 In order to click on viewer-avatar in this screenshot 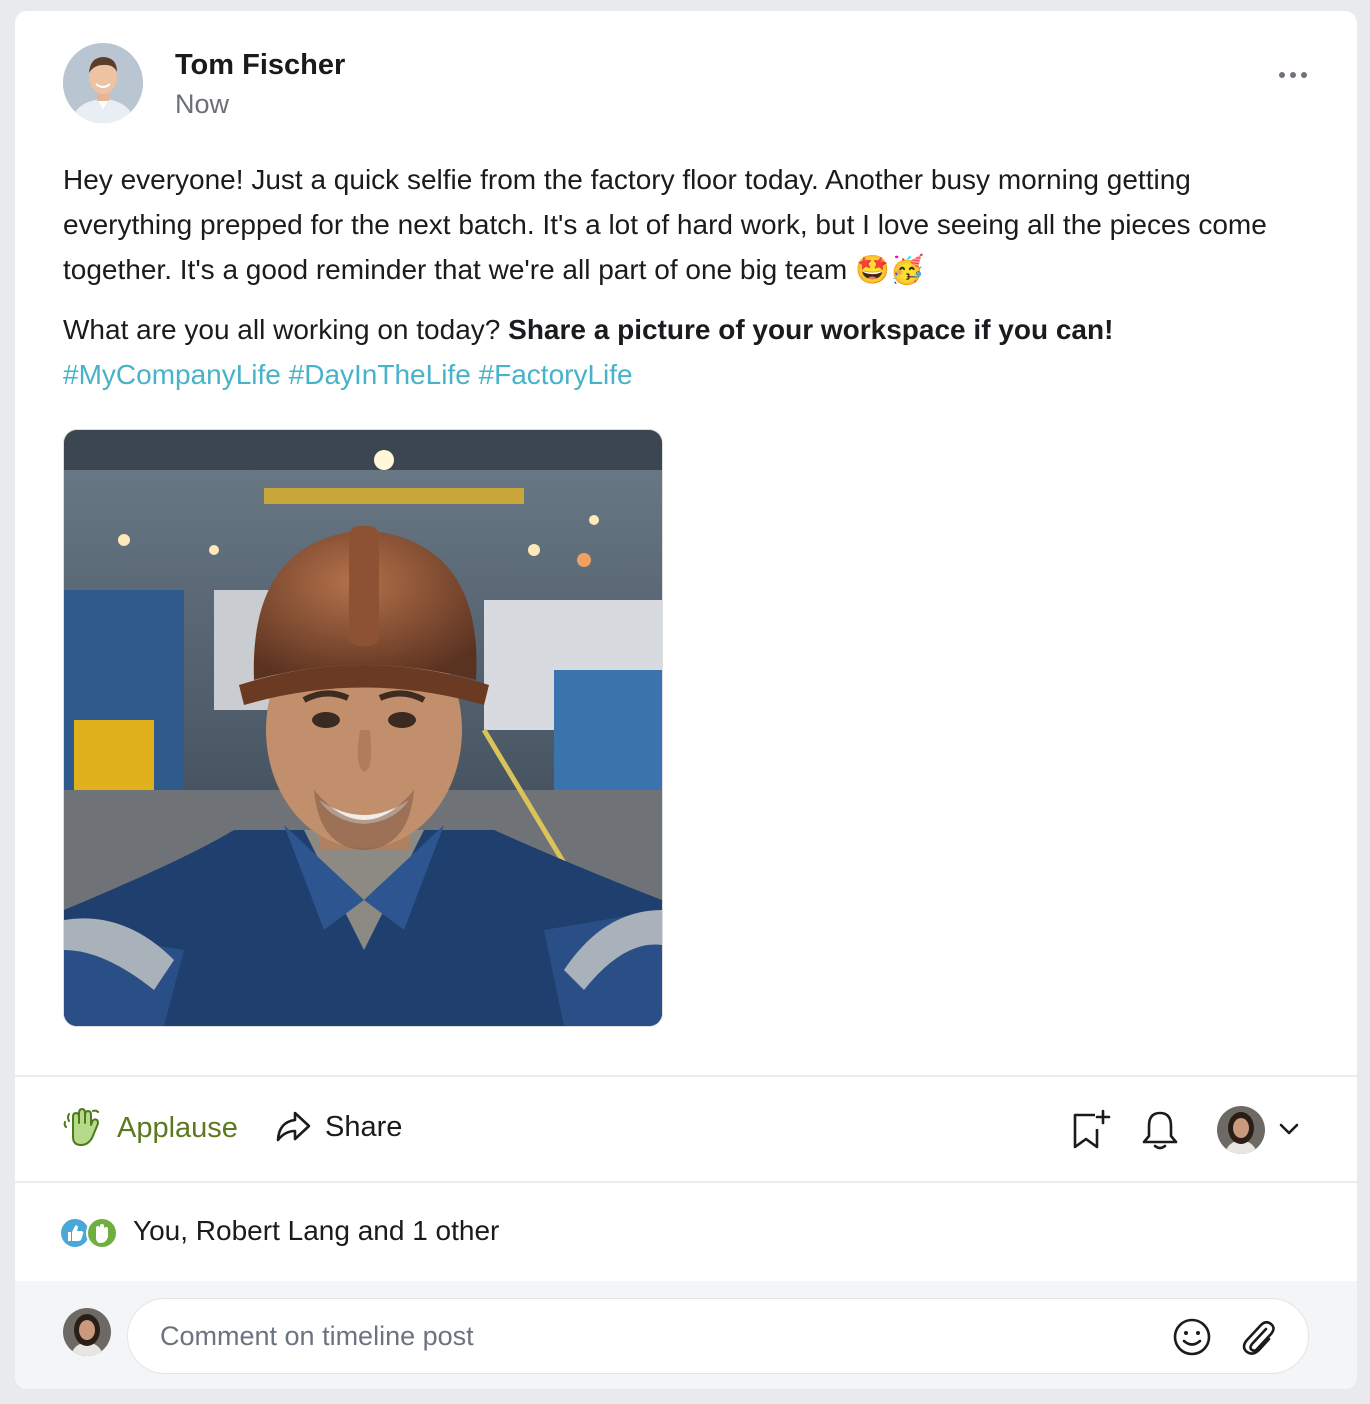, I will do `click(1241, 1130)`.